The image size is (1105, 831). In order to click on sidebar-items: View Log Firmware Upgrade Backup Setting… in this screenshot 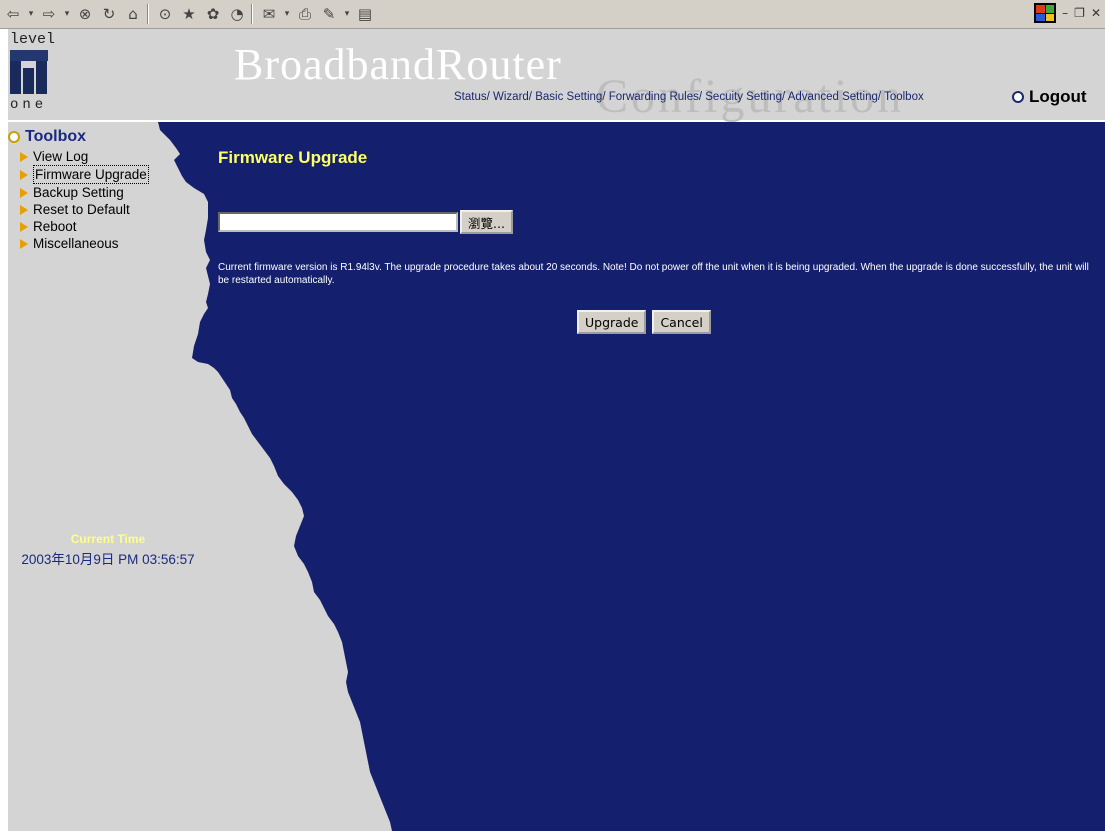, I will do `click(84, 200)`.